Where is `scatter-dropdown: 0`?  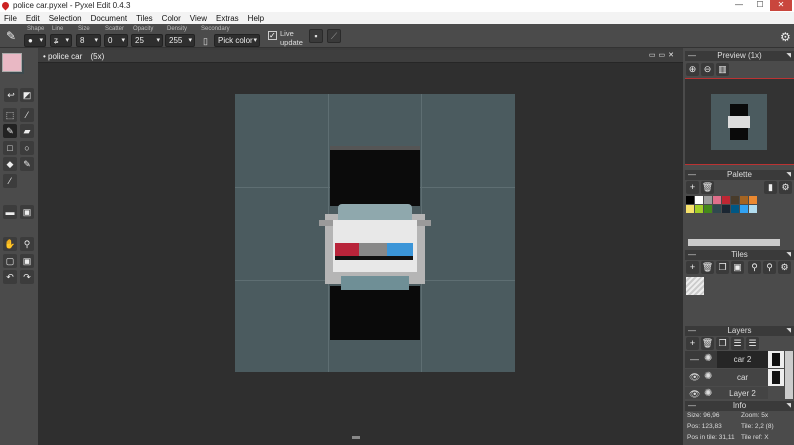
scatter-dropdown: 0 is located at coordinates (116, 40).